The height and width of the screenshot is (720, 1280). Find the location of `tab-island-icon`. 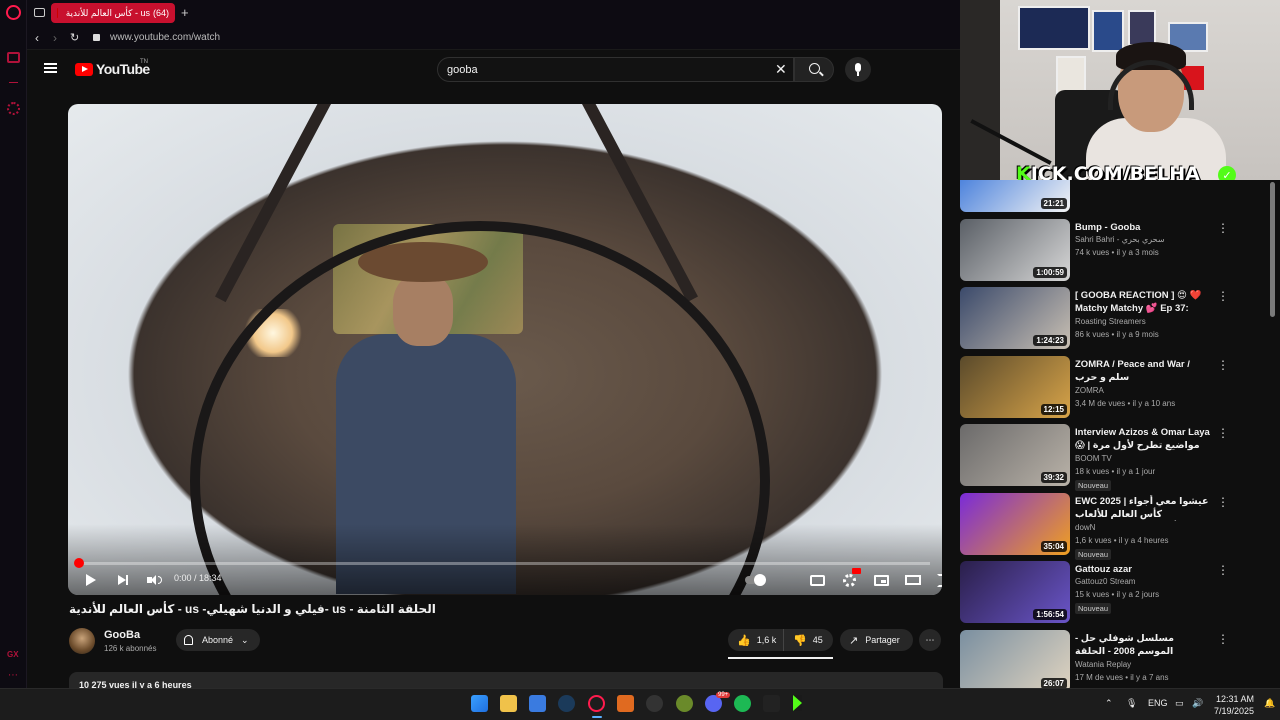

tab-island-icon is located at coordinates (39, 12).